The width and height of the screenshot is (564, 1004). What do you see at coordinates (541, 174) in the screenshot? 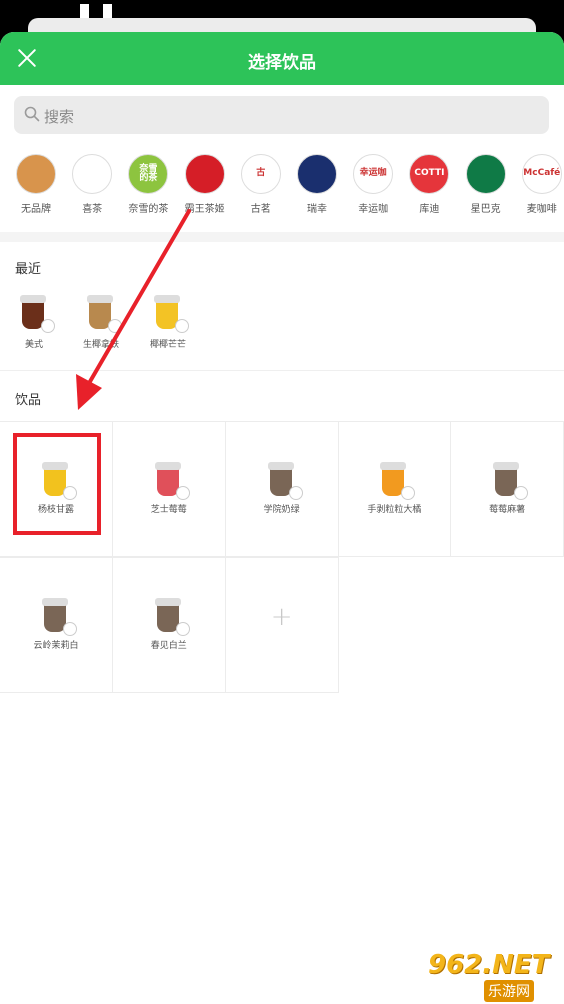
I see `brand-logo-icon: McCafé` at bounding box center [541, 174].